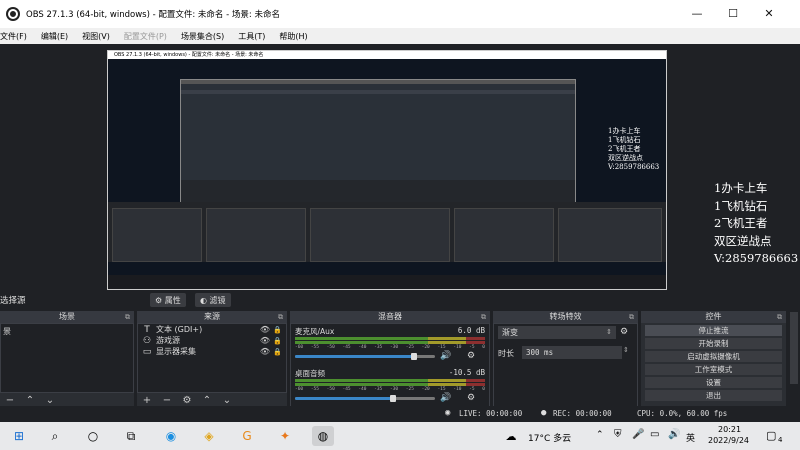  Describe the element at coordinates (19, 436) in the screenshot. I see `windows-start-icon: ⊞` at that location.